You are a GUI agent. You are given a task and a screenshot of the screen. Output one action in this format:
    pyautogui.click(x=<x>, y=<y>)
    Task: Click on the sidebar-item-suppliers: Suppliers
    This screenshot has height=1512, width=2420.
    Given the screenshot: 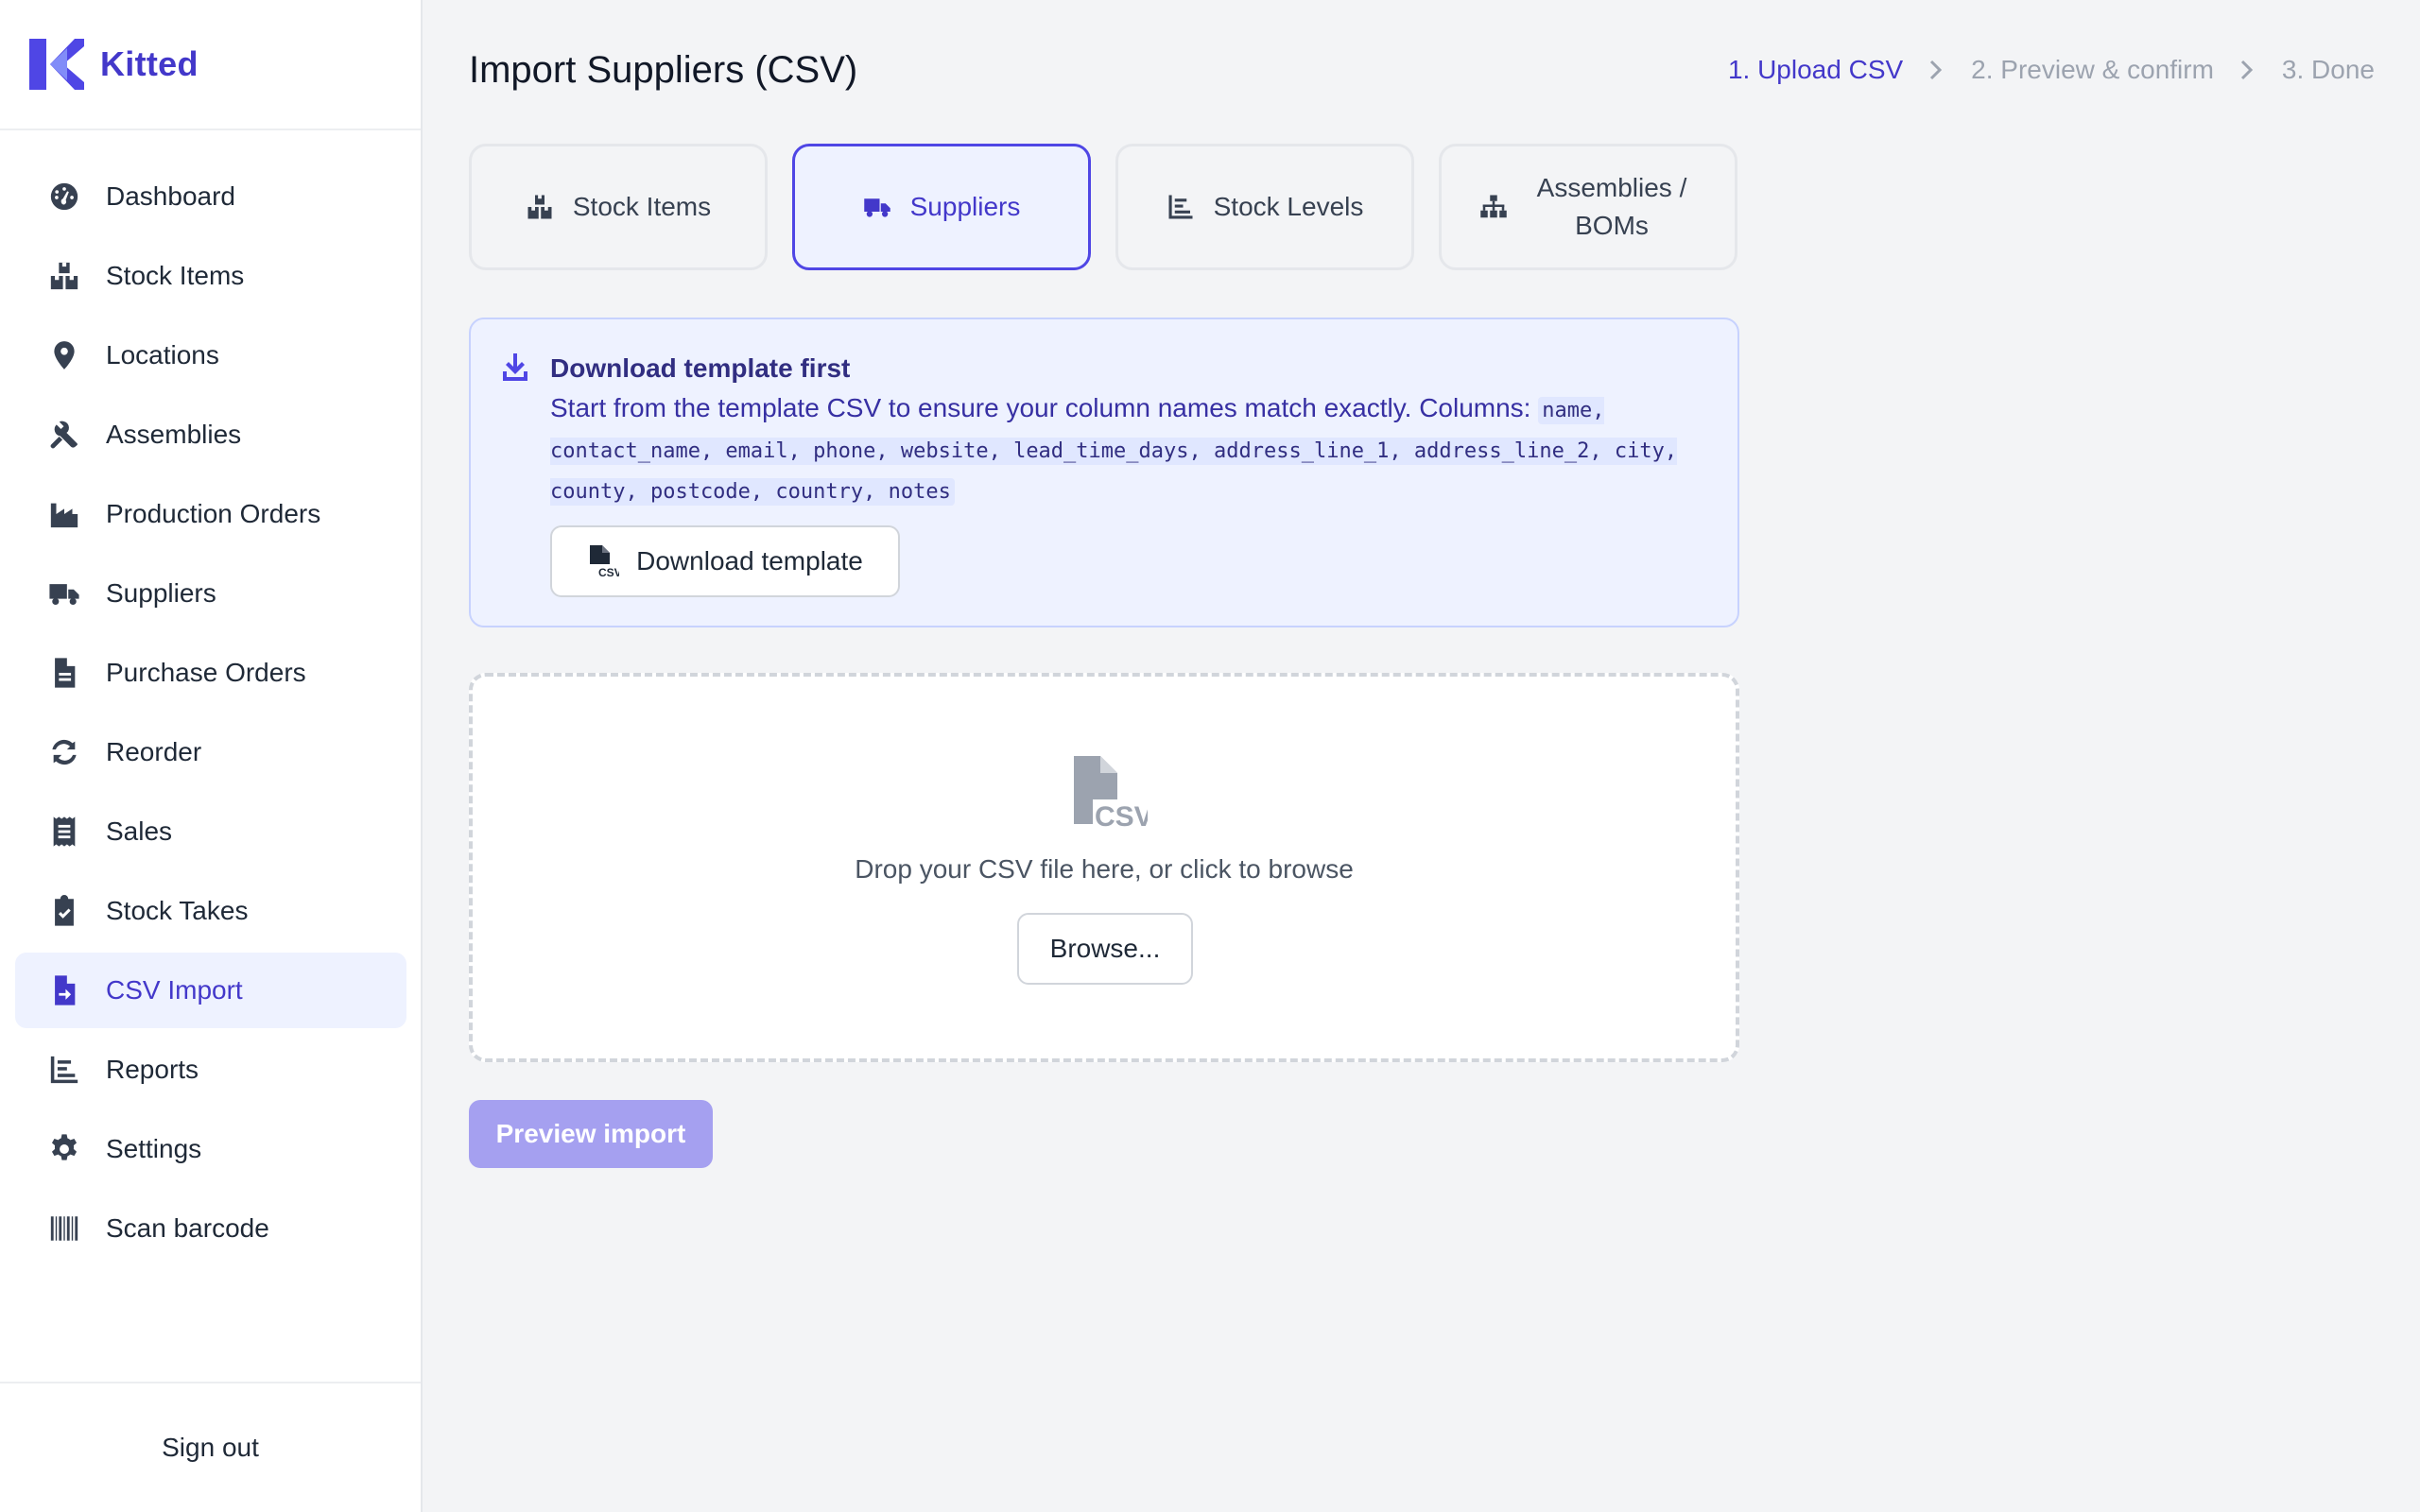 What is the action you would take?
    pyautogui.click(x=210, y=593)
    